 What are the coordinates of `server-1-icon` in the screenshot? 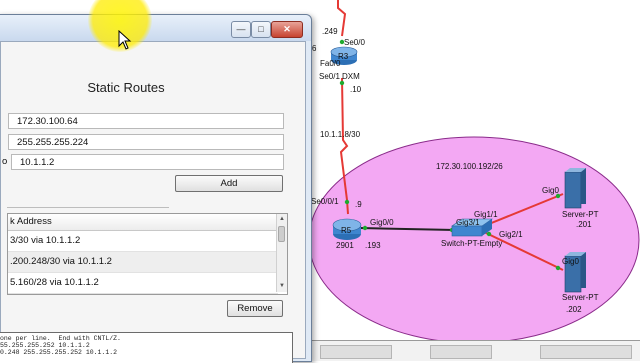 It's located at (575, 188).